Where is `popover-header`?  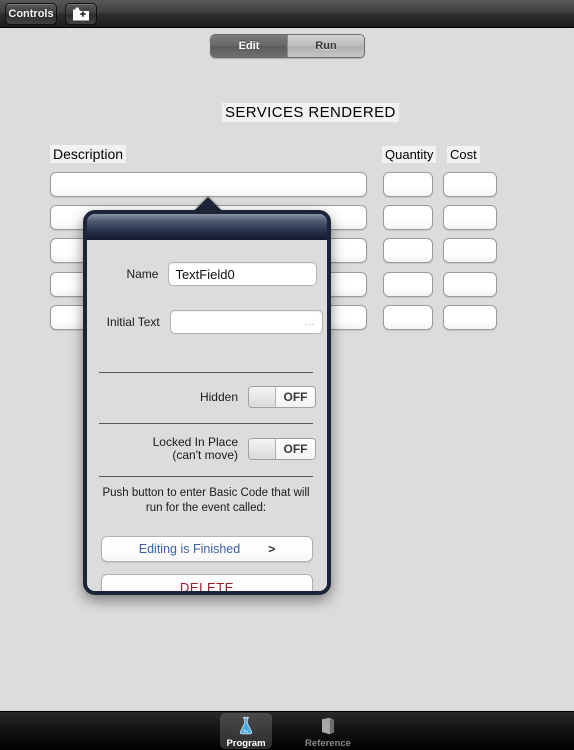
popover-header is located at coordinates (207, 227).